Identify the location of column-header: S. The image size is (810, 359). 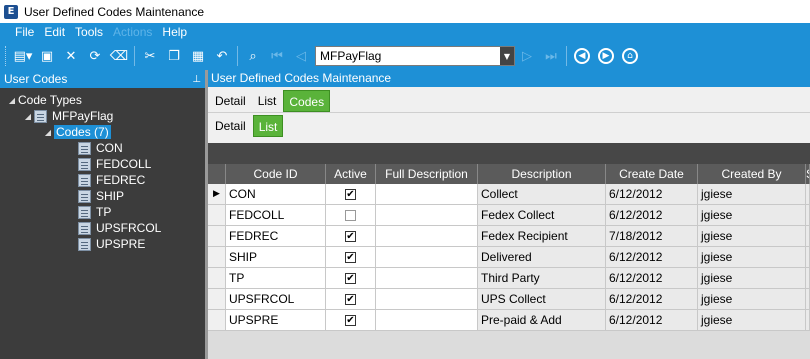
(808, 174).